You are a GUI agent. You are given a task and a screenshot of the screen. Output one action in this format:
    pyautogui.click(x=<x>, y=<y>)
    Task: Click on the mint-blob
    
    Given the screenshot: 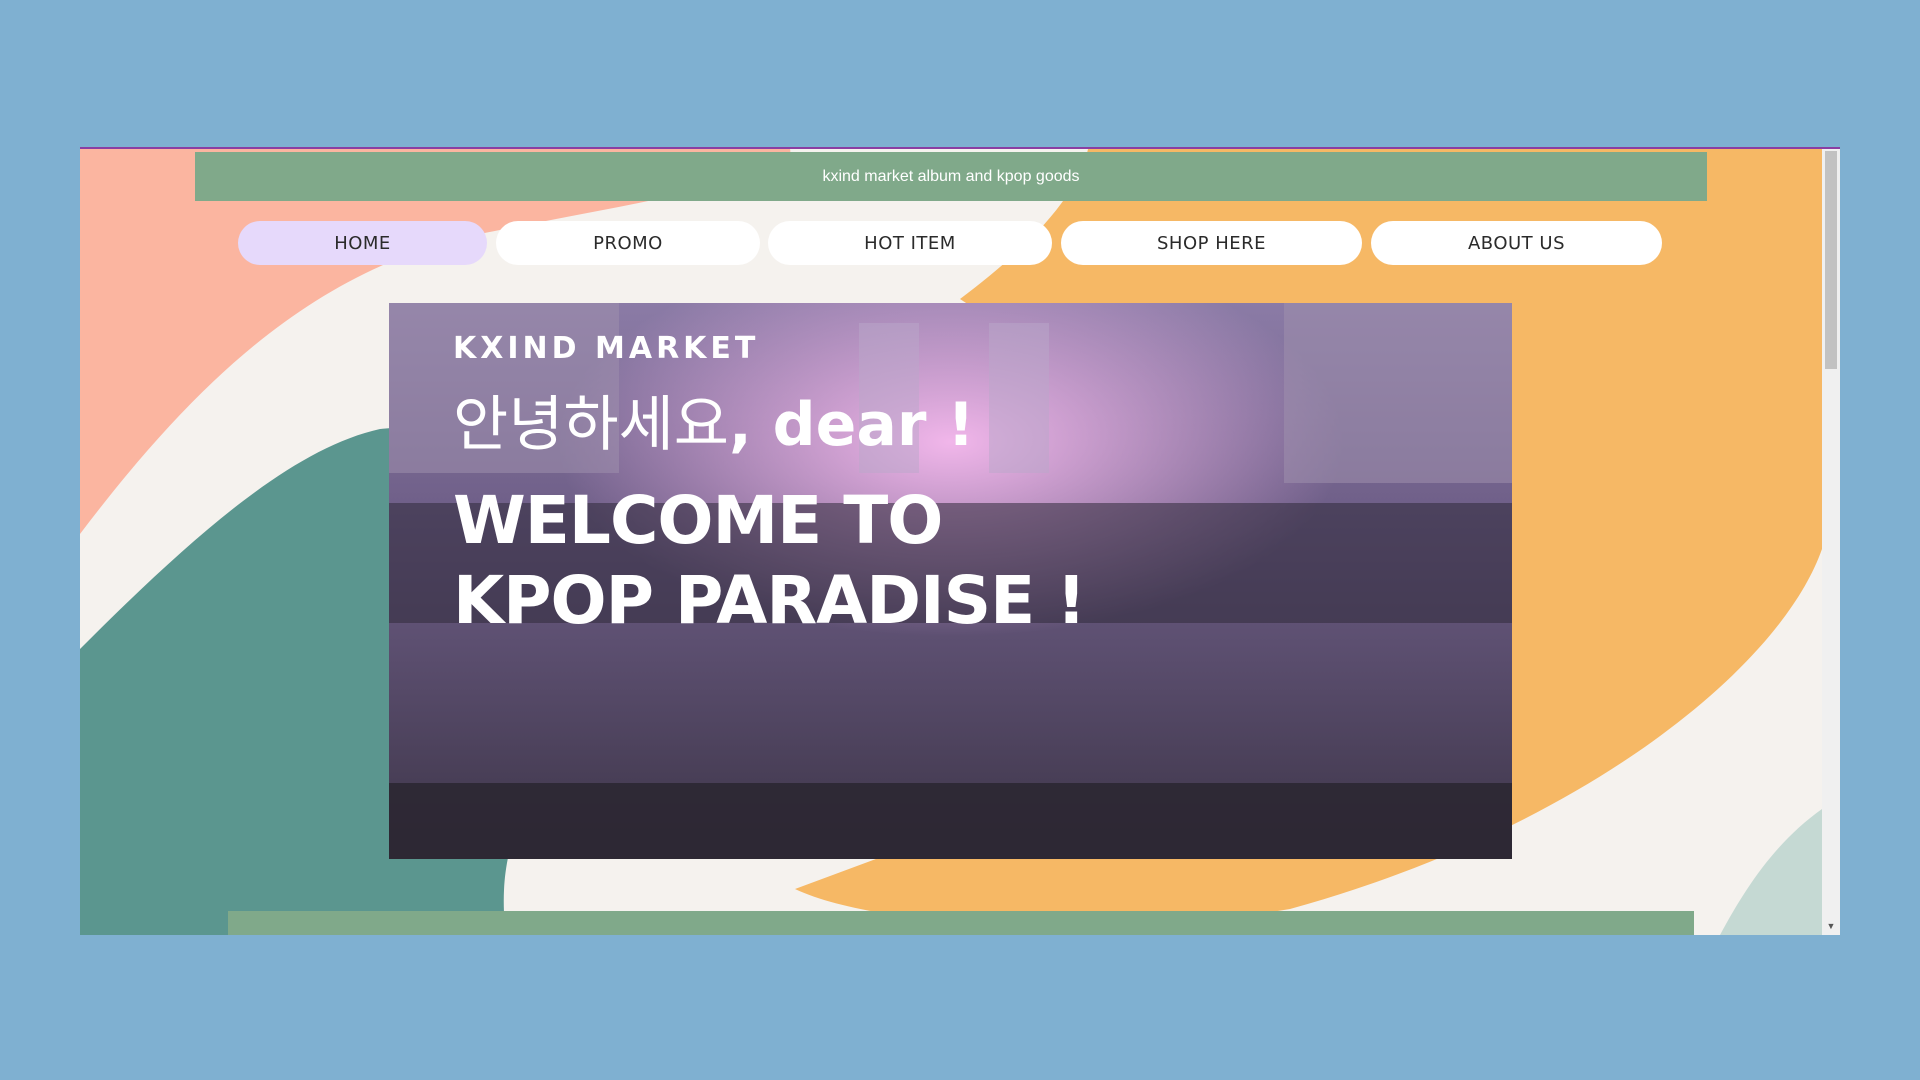 What is the action you would take?
    pyautogui.click(x=1771, y=872)
    